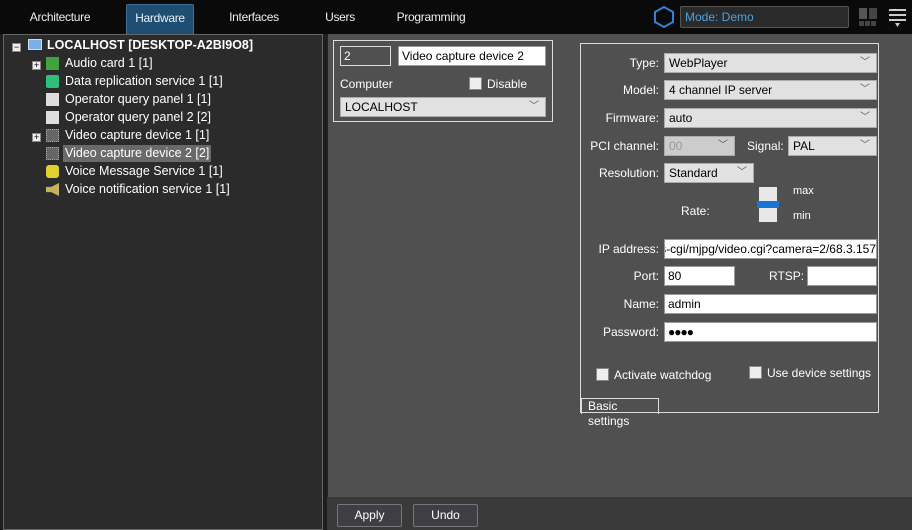  Describe the element at coordinates (632, 118) in the screenshot. I see `firmware-label: Firmware:` at that location.